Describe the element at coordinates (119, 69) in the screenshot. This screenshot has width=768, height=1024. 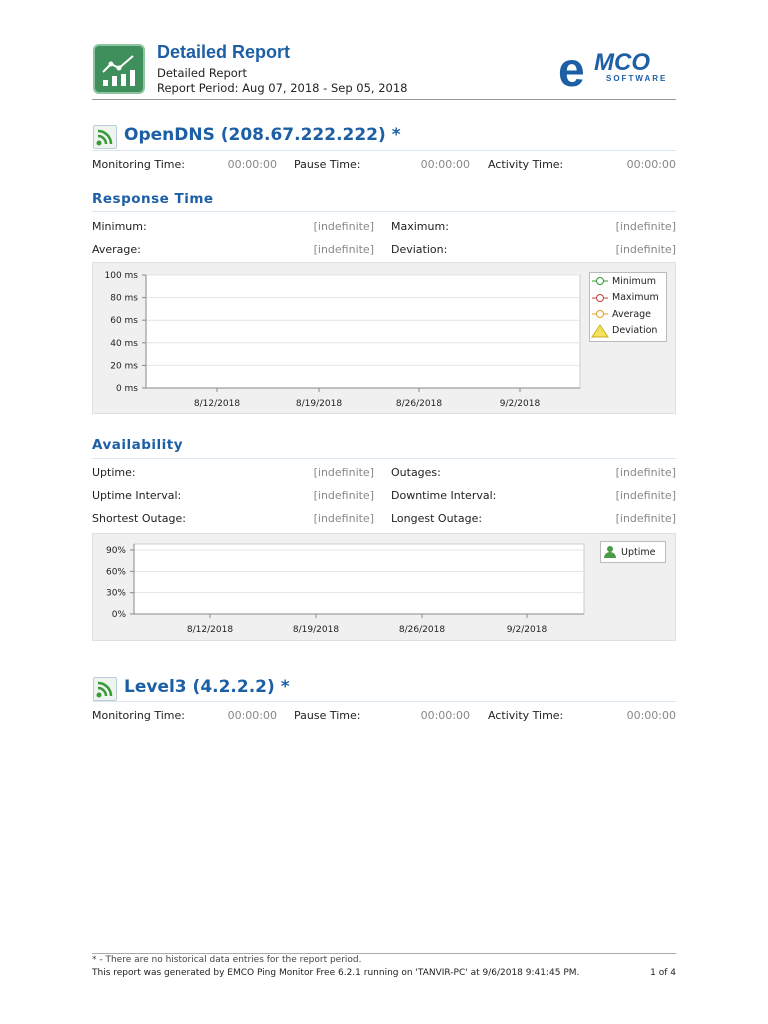
I see `report-chart-icon` at that location.